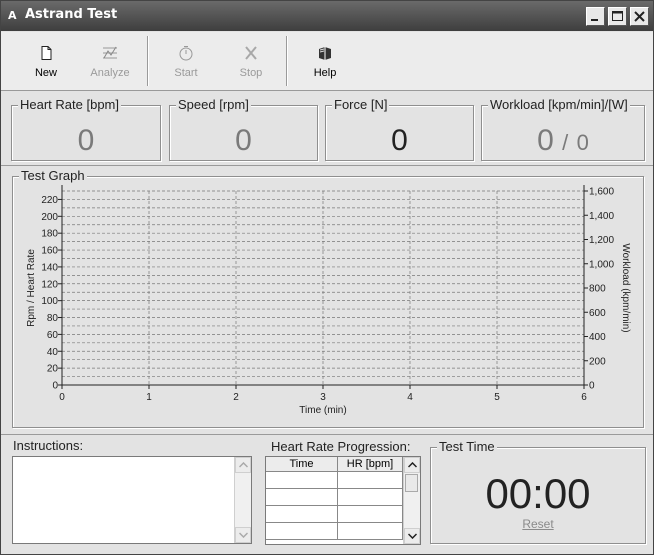 The height and width of the screenshot is (555, 654). Describe the element at coordinates (323, 397) in the screenshot. I see `x-tick-label: 3` at that location.